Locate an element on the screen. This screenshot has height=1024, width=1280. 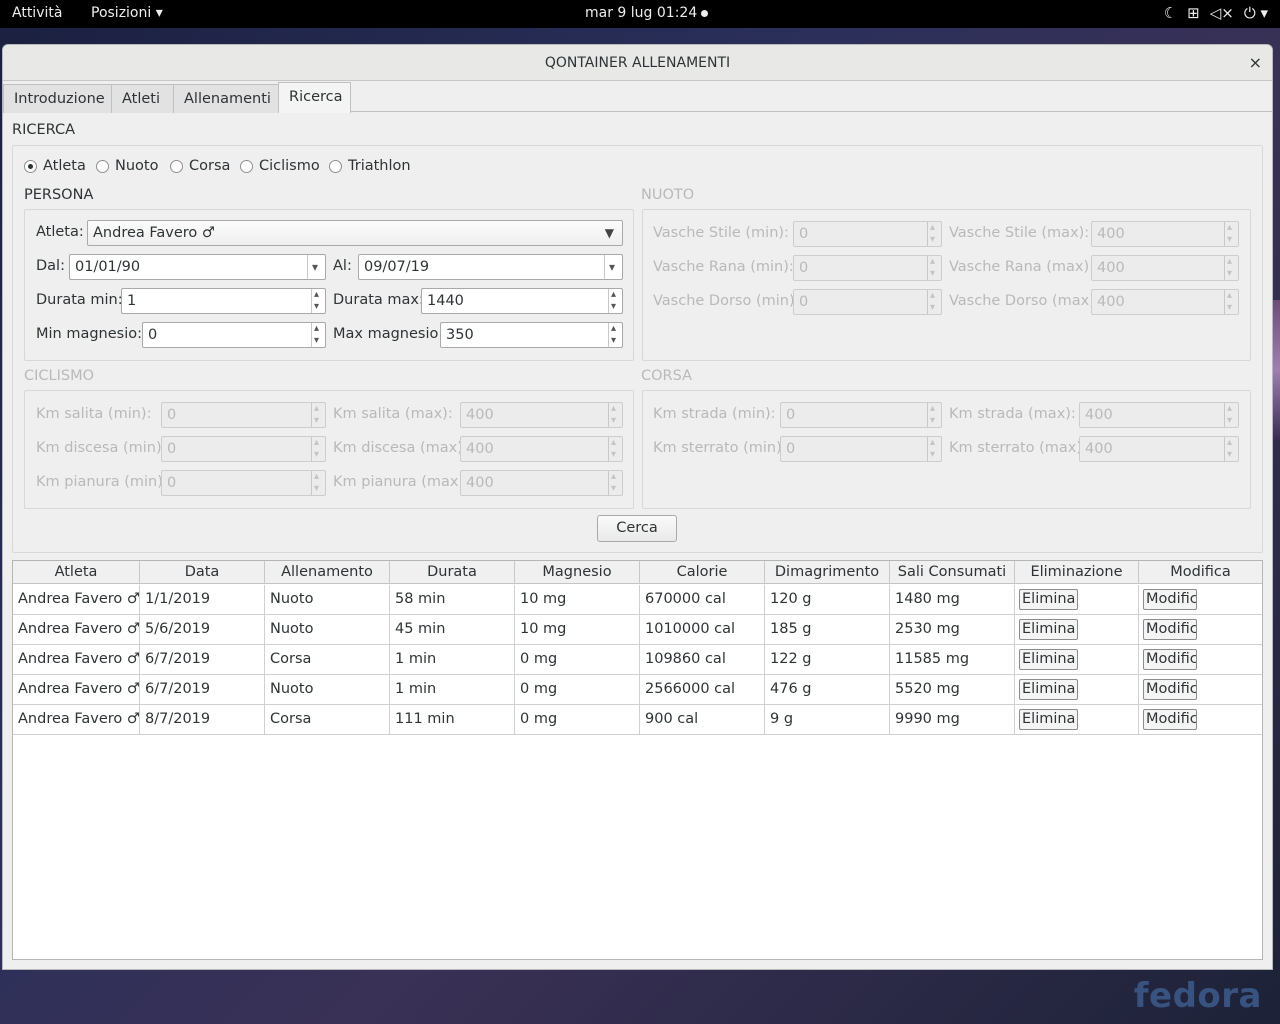
activities-button: Attività is located at coordinates (37, 13).